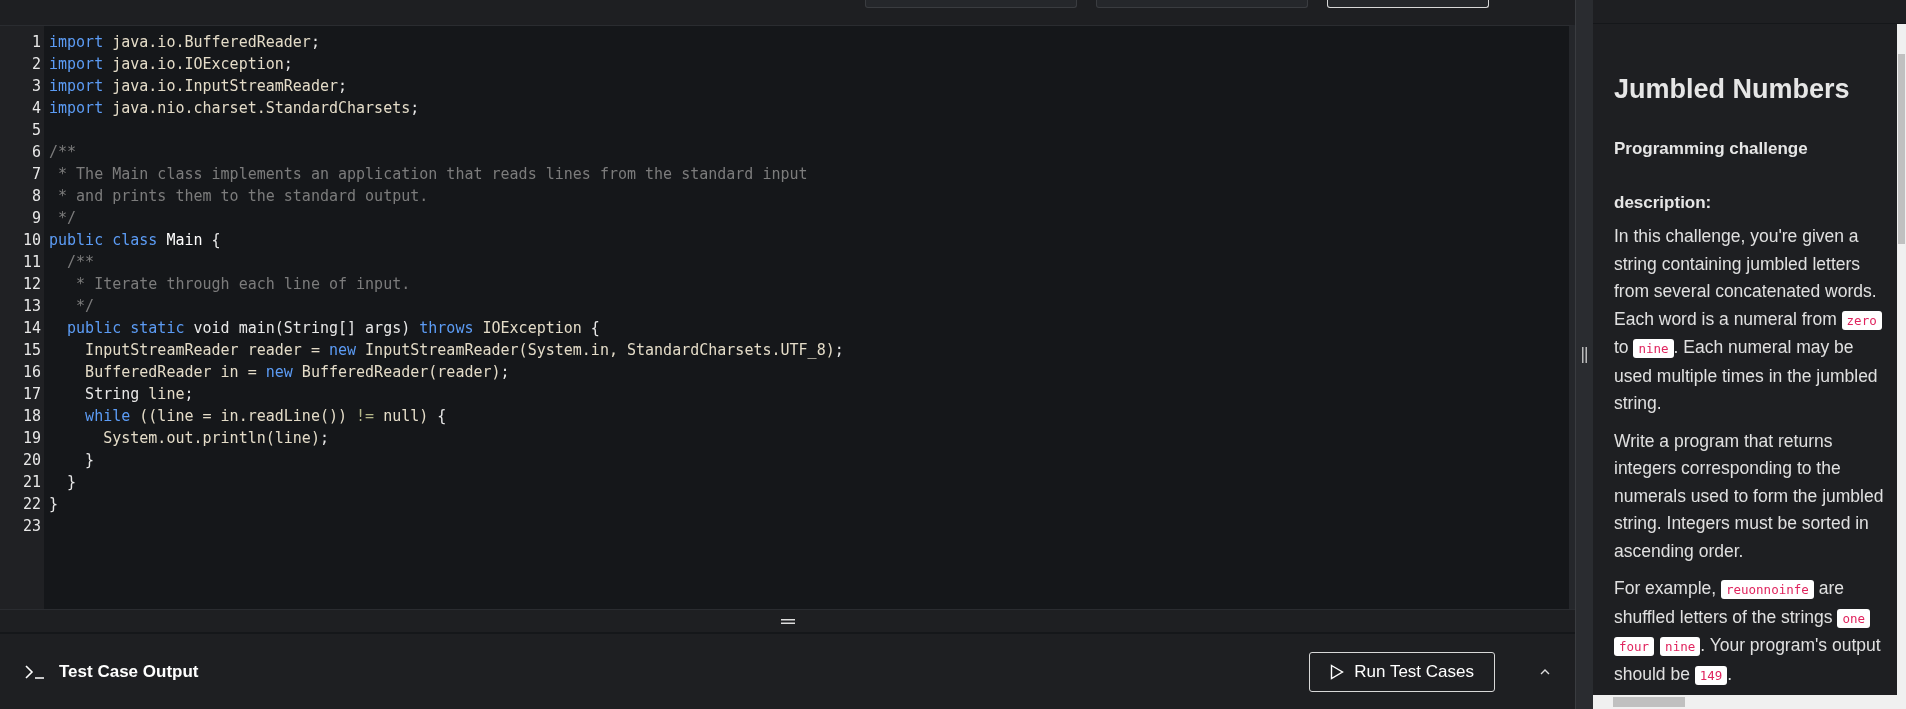 Image resolution: width=1906 pixels, height=709 pixels. What do you see at coordinates (31, 438) in the screenshot?
I see `line-number: 19` at bounding box center [31, 438].